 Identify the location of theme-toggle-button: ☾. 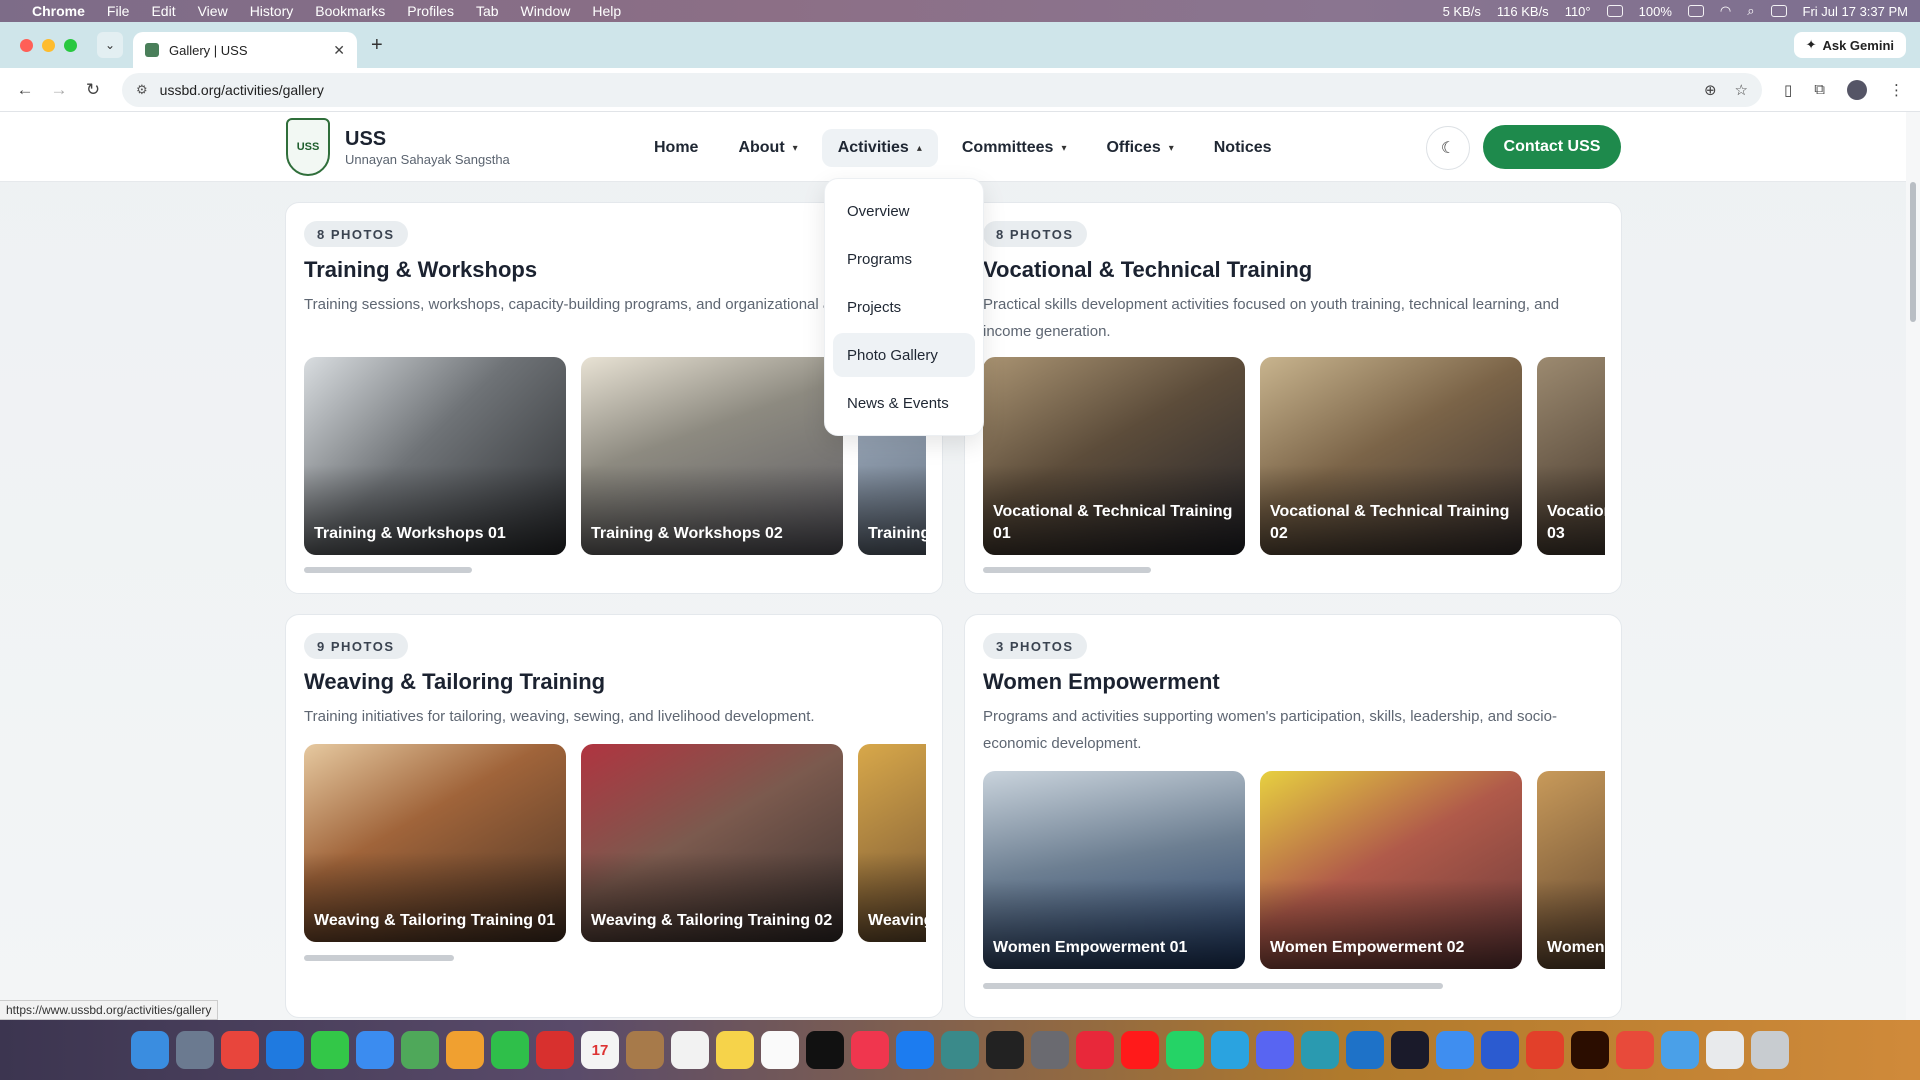
(1448, 148).